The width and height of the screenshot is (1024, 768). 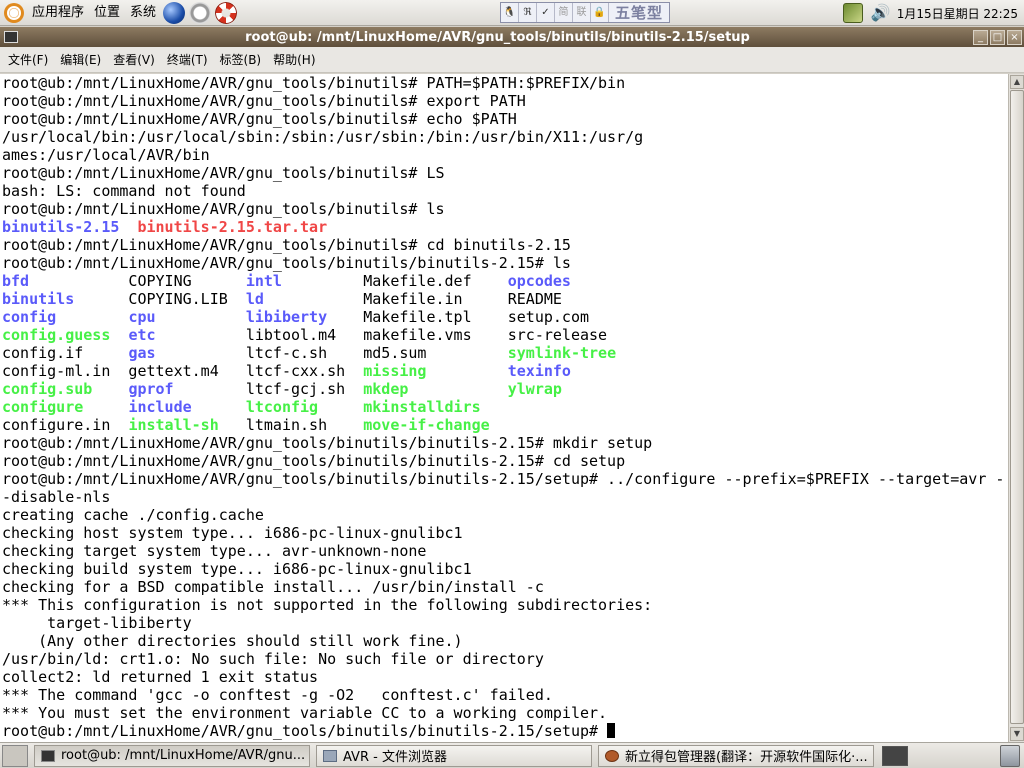 What do you see at coordinates (263, 281) in the screenshot?
I see `terminal-text: intl` at bounding box center [263, 281].